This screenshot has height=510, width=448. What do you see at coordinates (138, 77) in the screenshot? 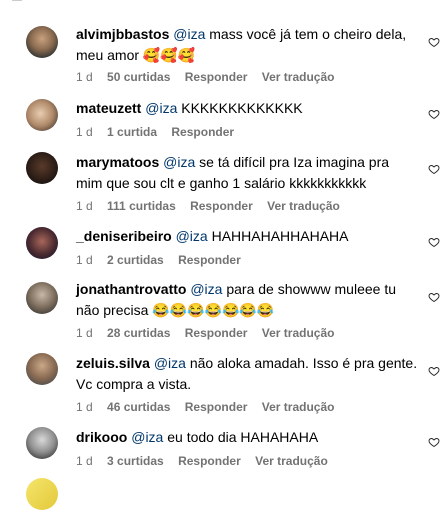
I see `likes-count: 50 curtidas` at bounding box center [138, 77].